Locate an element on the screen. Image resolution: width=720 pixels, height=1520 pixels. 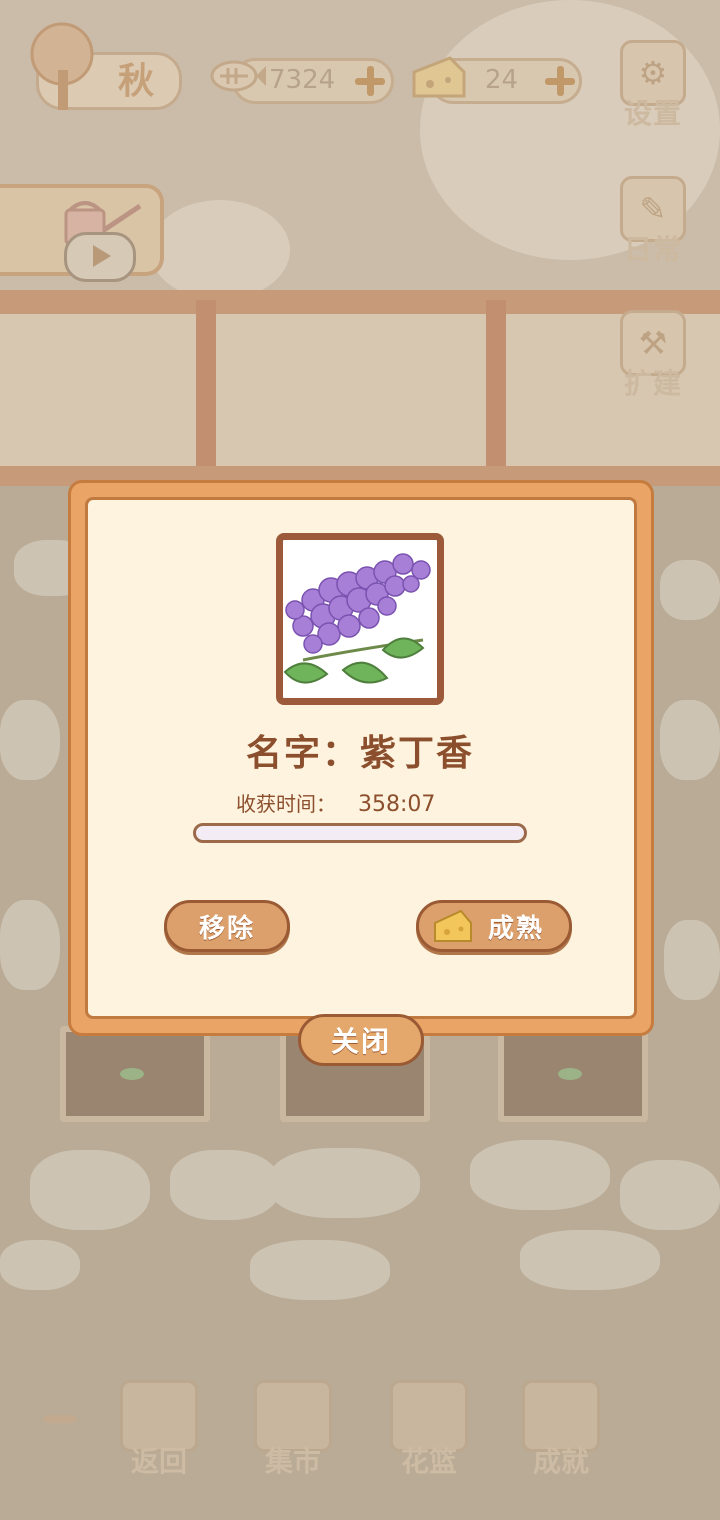
close-button: 关闭 is located at coordinates (361, 1040).